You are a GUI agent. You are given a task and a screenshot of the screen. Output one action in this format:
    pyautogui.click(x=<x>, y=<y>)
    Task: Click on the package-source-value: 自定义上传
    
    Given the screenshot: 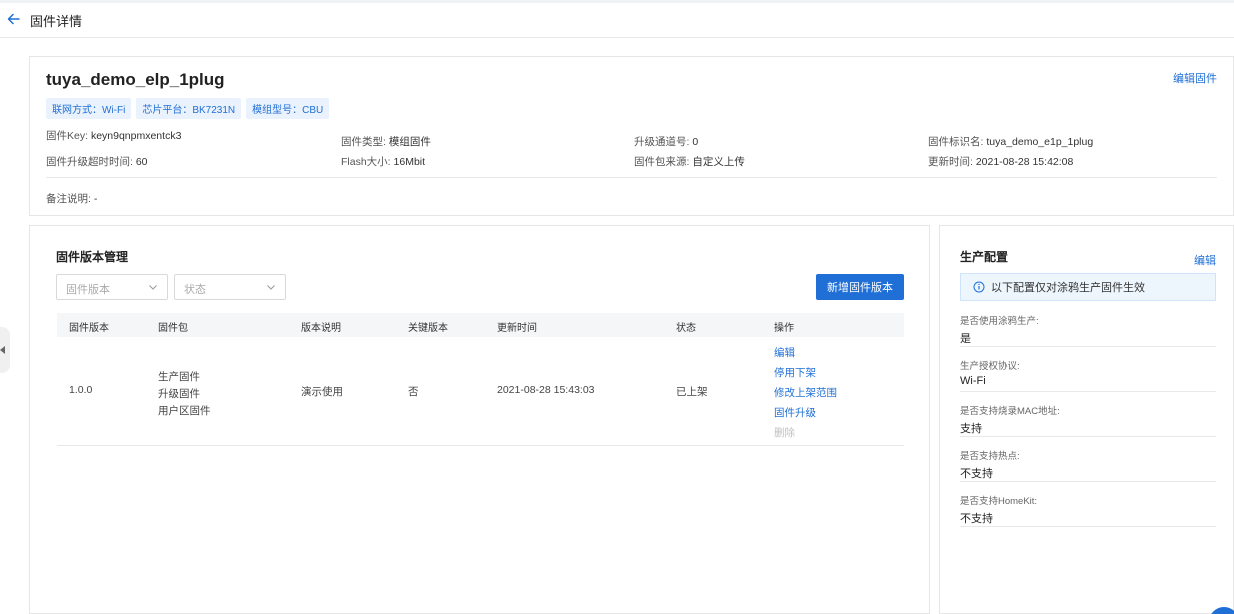 What is the action you would take?
    pyautogui.click(x=718, y=162)
    